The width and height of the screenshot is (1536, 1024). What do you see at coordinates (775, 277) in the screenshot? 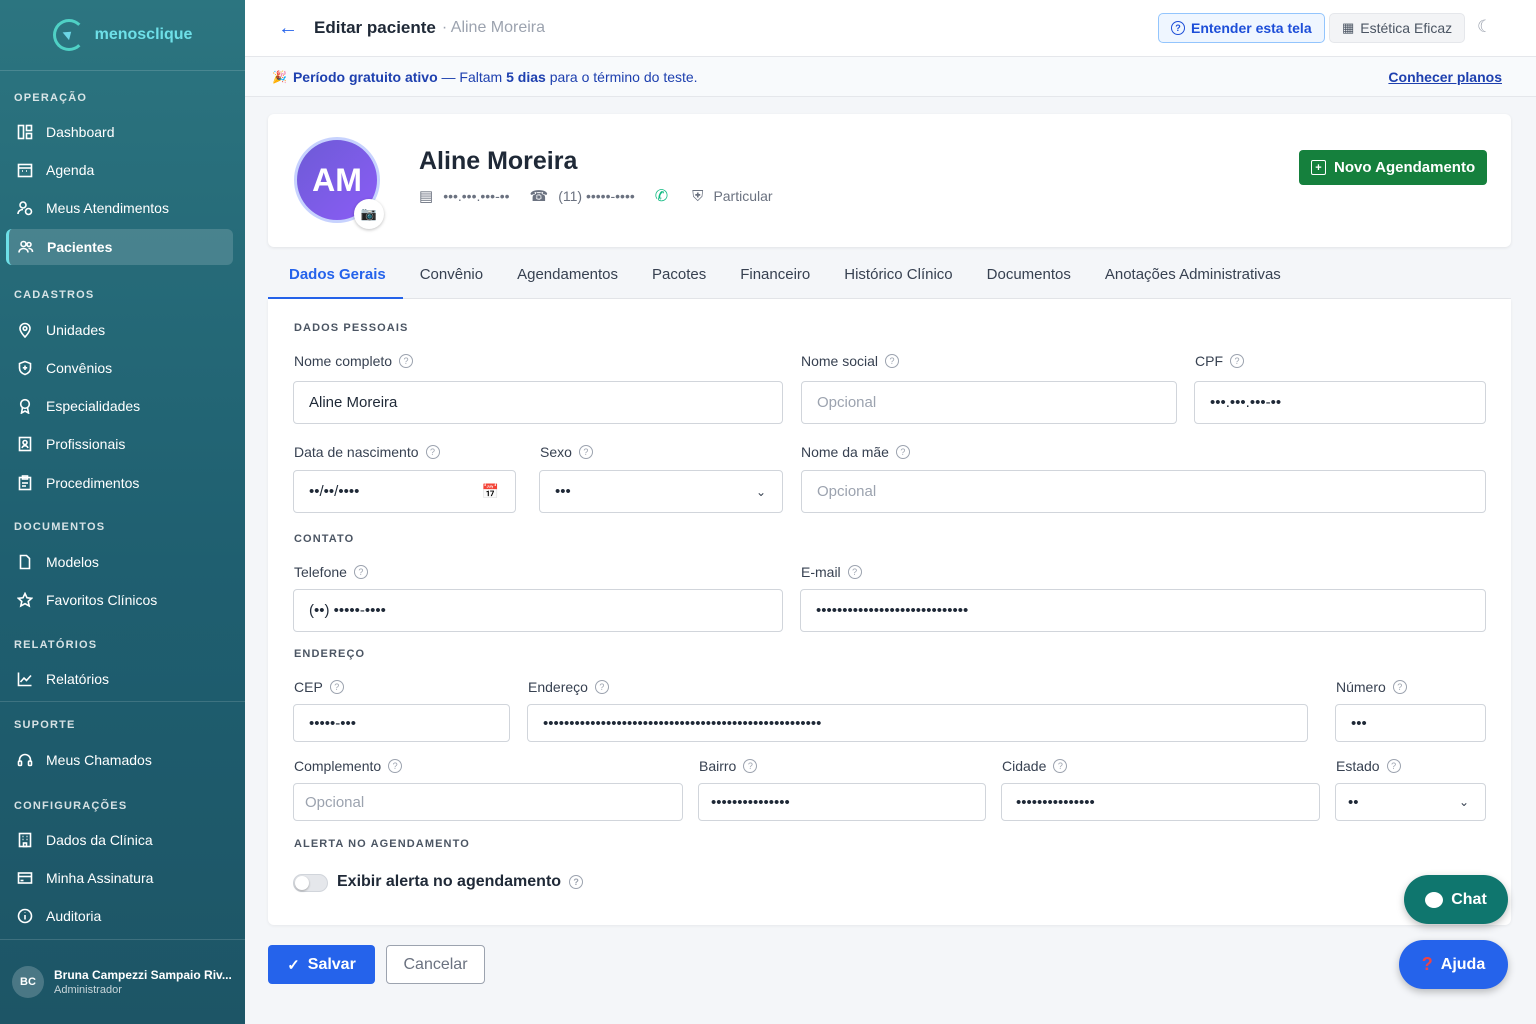
I see `tab-financeiro: Financeiro` at bounding box center [775, 277].